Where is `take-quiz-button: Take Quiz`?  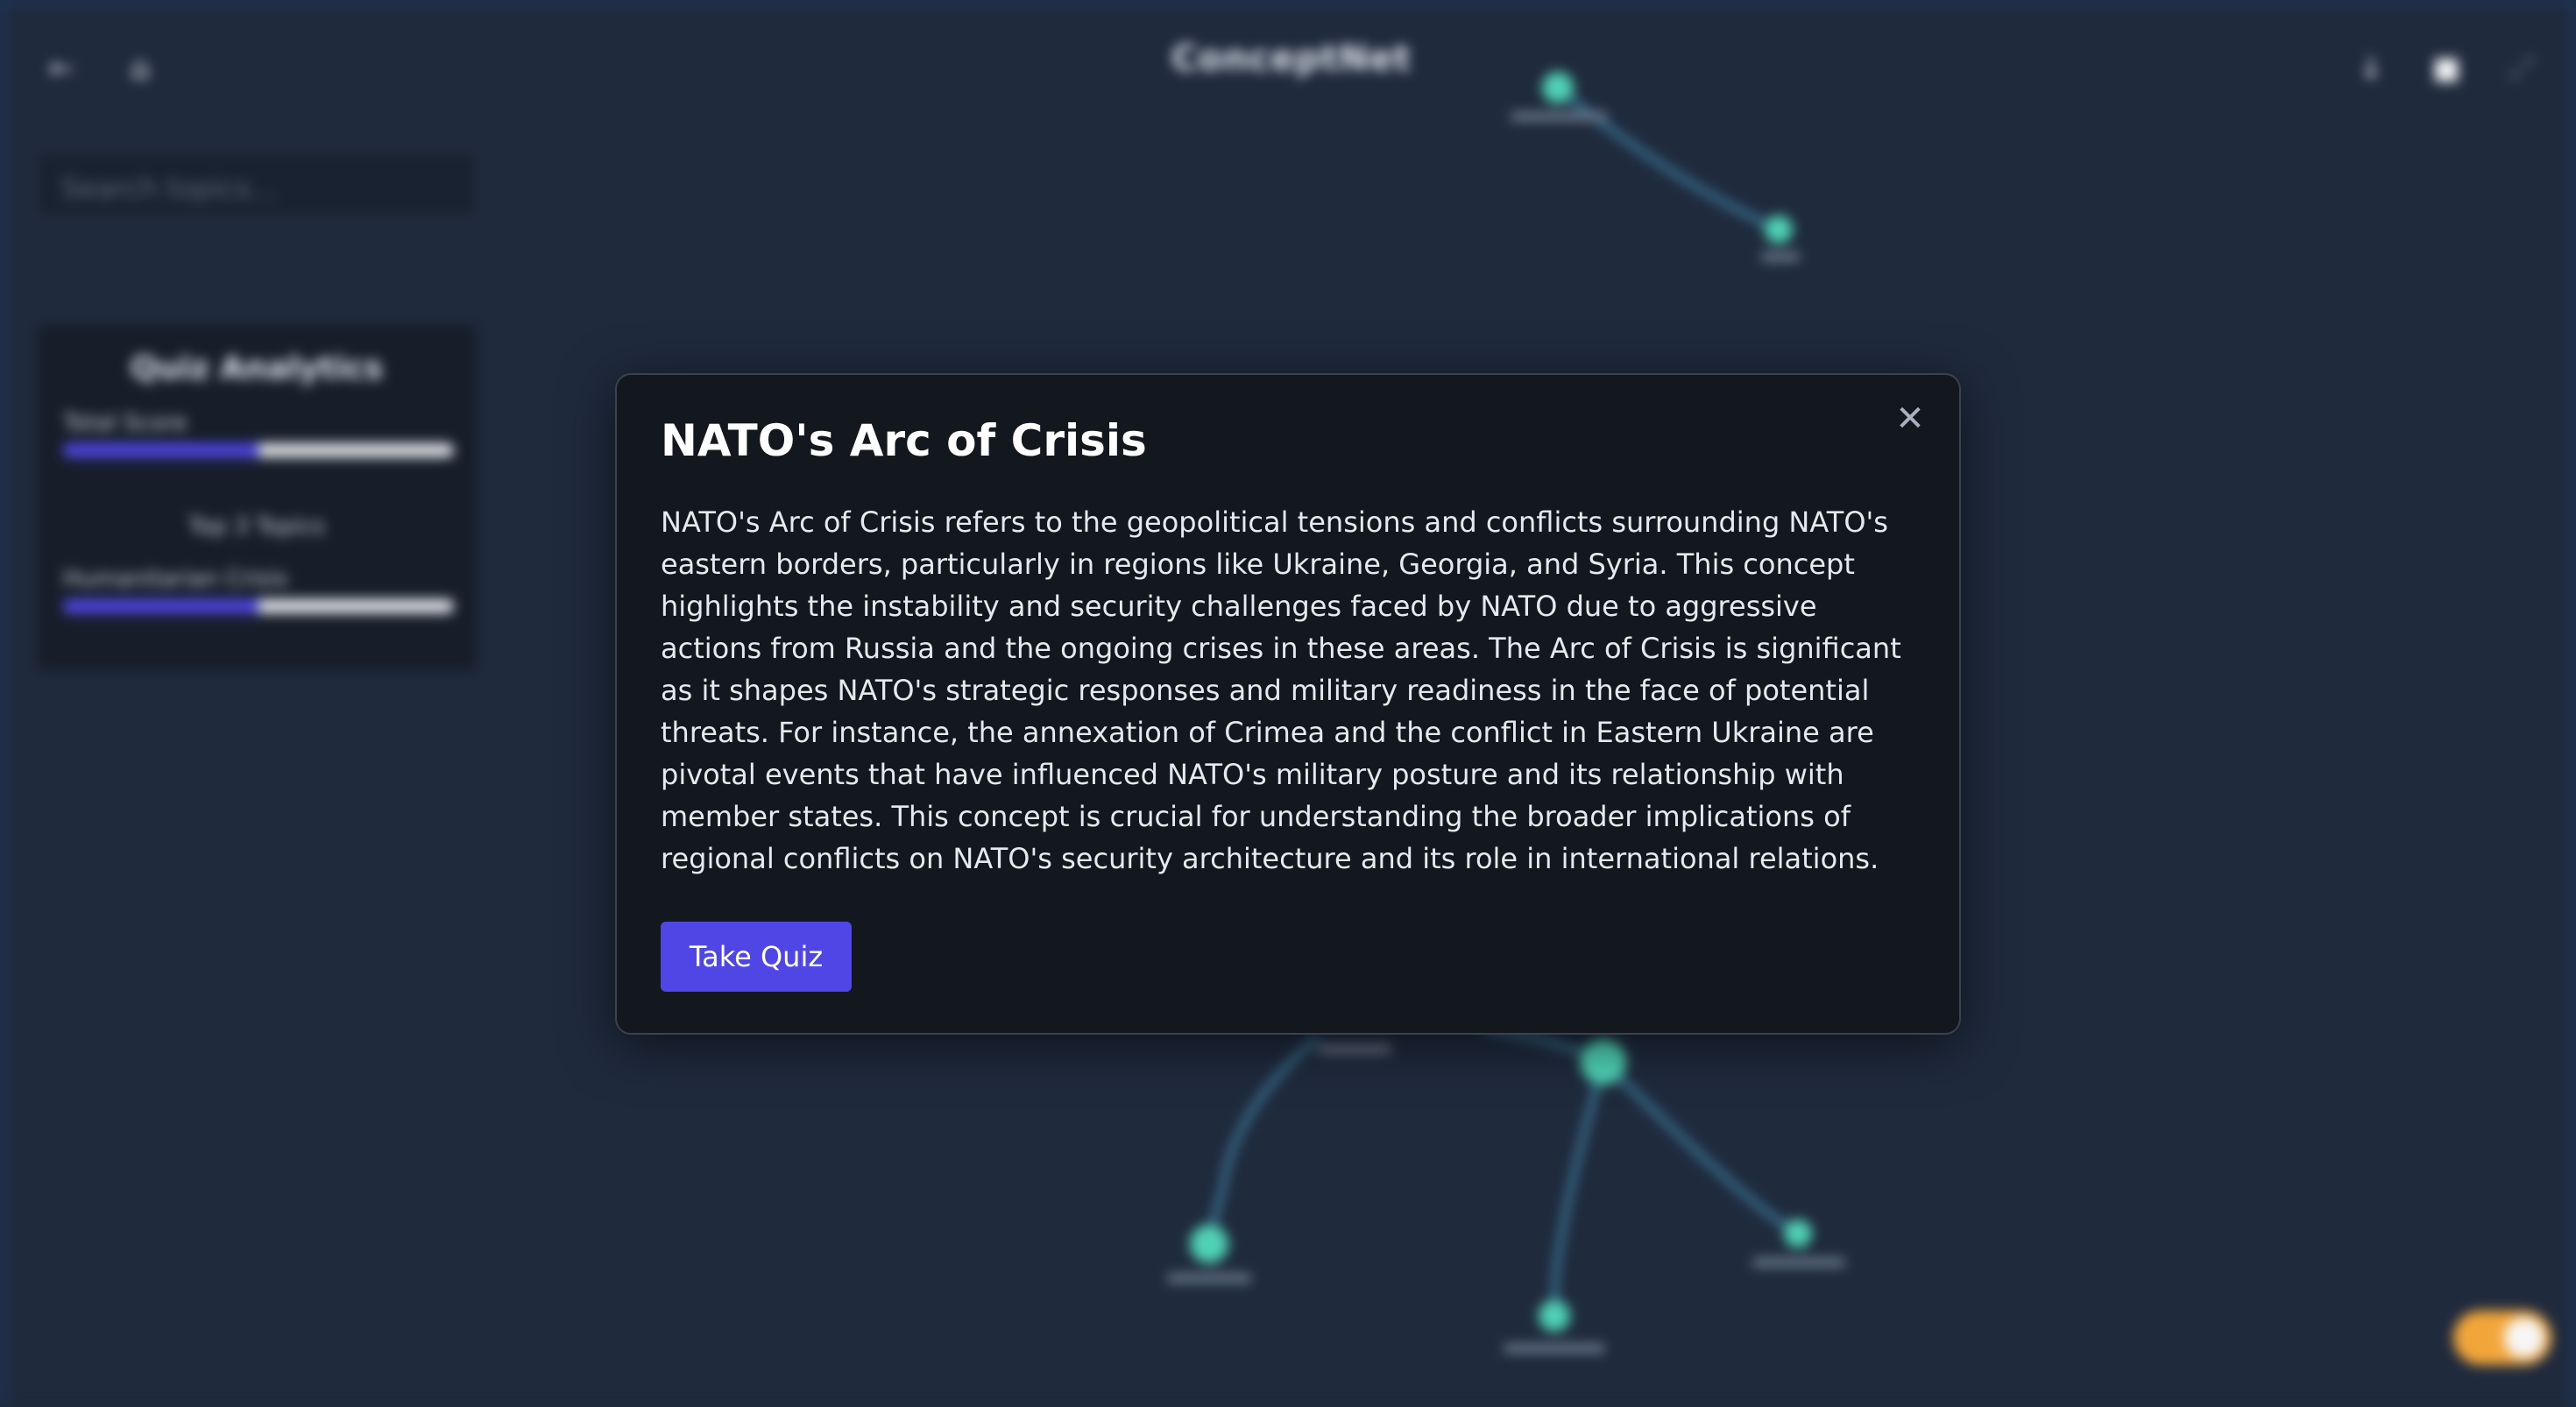 take-quiz-button: Take Quiz is located at coordinates (756, 957).